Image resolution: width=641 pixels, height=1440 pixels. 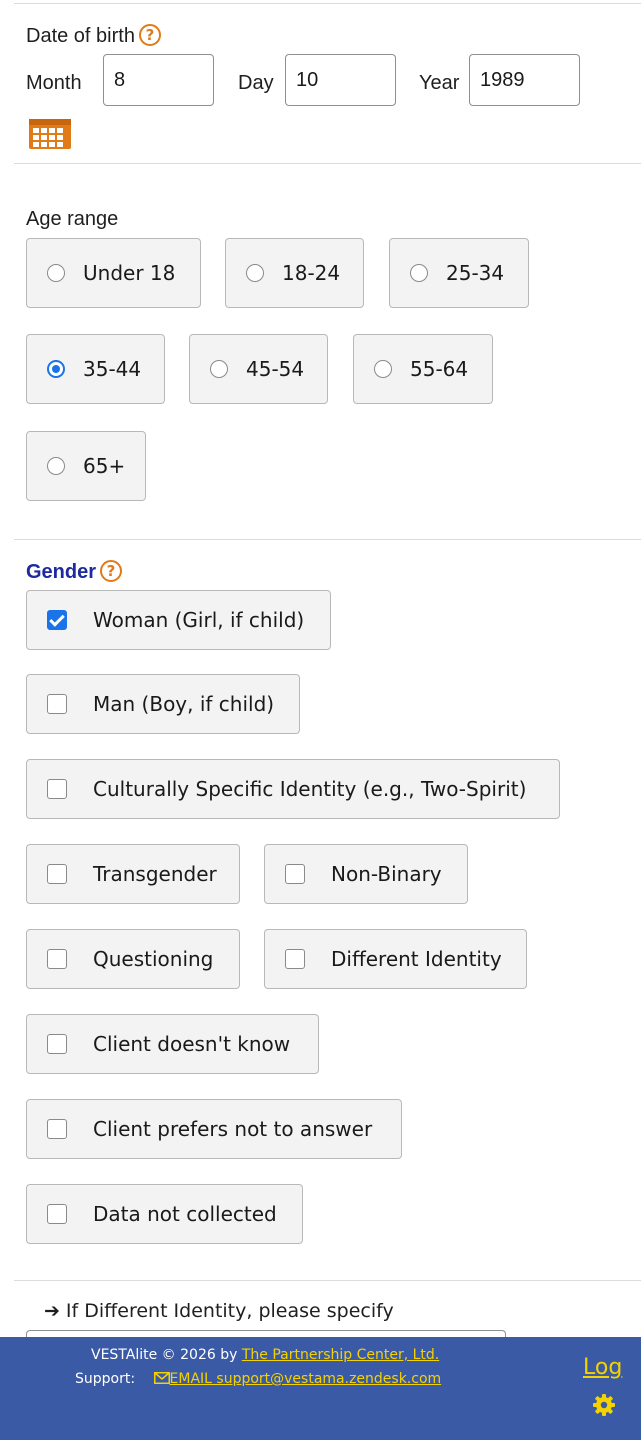 I want to click on footer-copyright: VESTAlite © 2026 by, so click(x=164, y=1355).